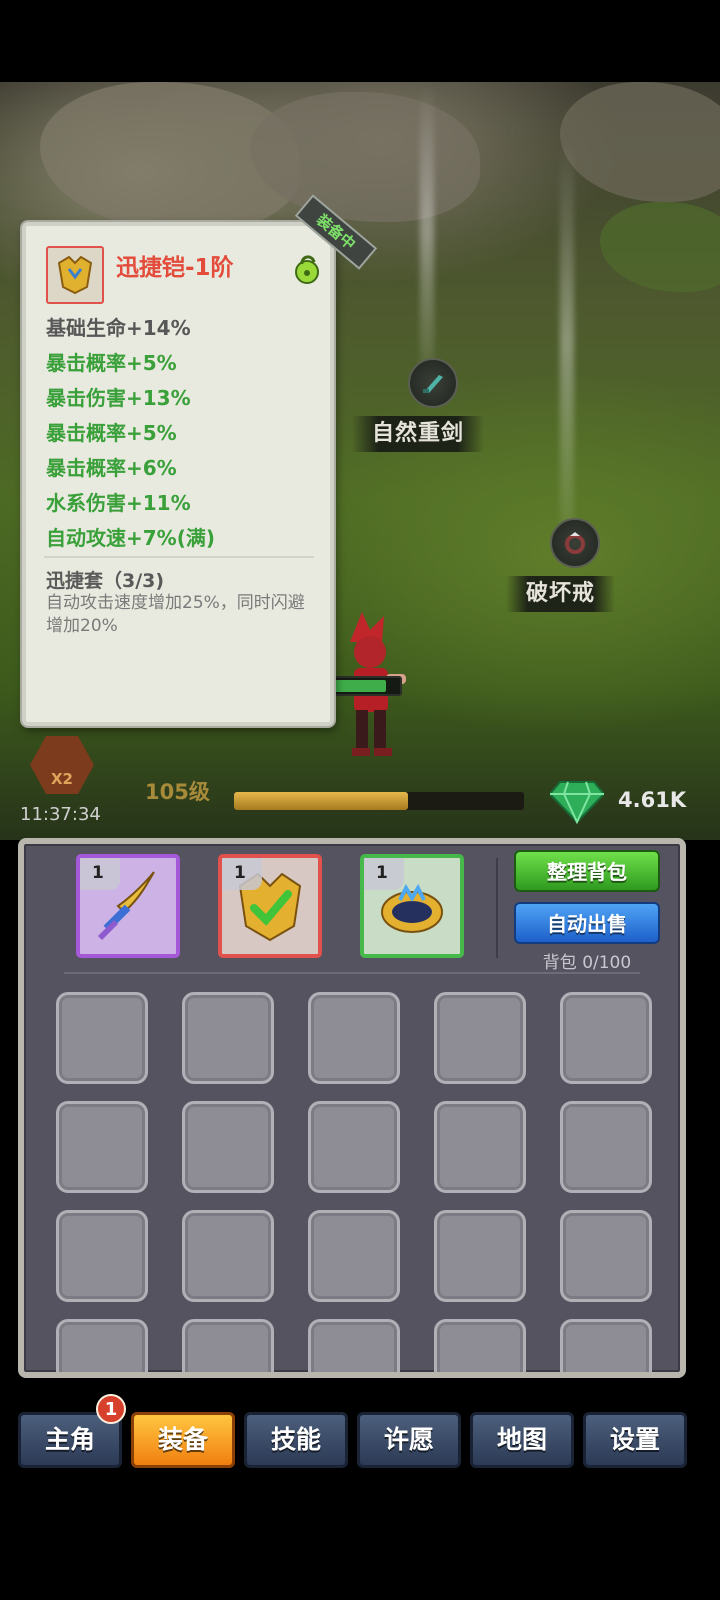 The width and height of the screenshot is (720, 1600). I want to click on greatsword-icon, so click(433, 383).